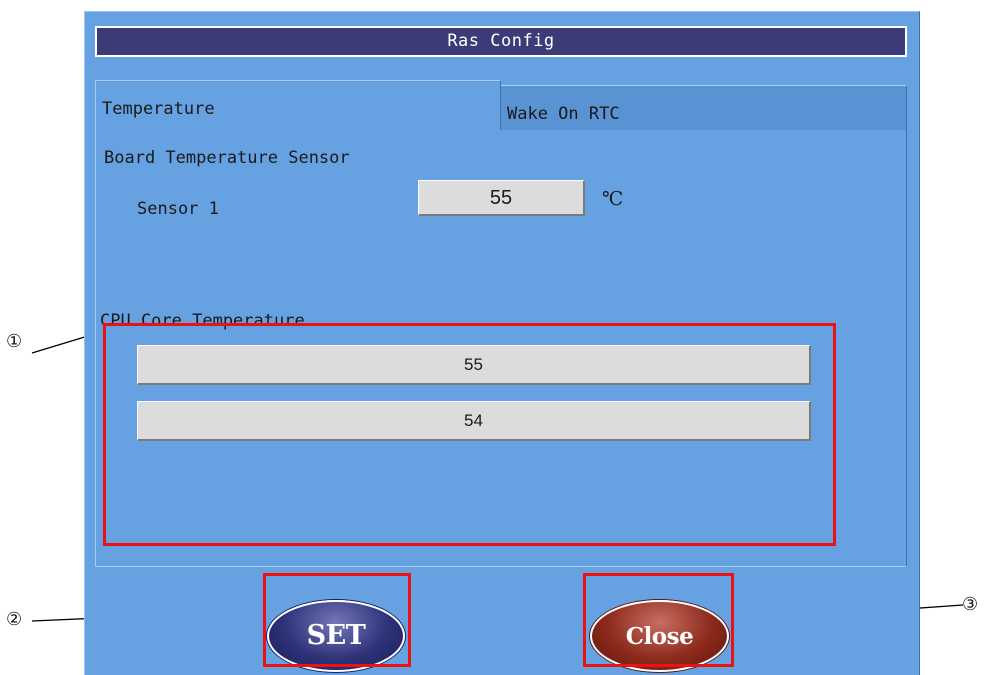 Image resolution: width=1006 pixels, height=675 pixels. What do you see at coordinates (178, 209) in the screenshot?
I see `sensor-1-label: Sensor 1` at bounding box center [178, 209].